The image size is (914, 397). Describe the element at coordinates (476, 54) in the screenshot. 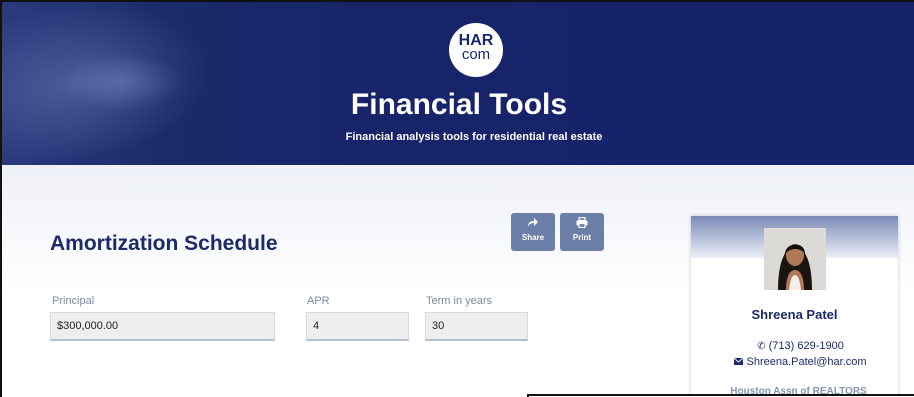

I see `logo-text-bottom: com` at that location.